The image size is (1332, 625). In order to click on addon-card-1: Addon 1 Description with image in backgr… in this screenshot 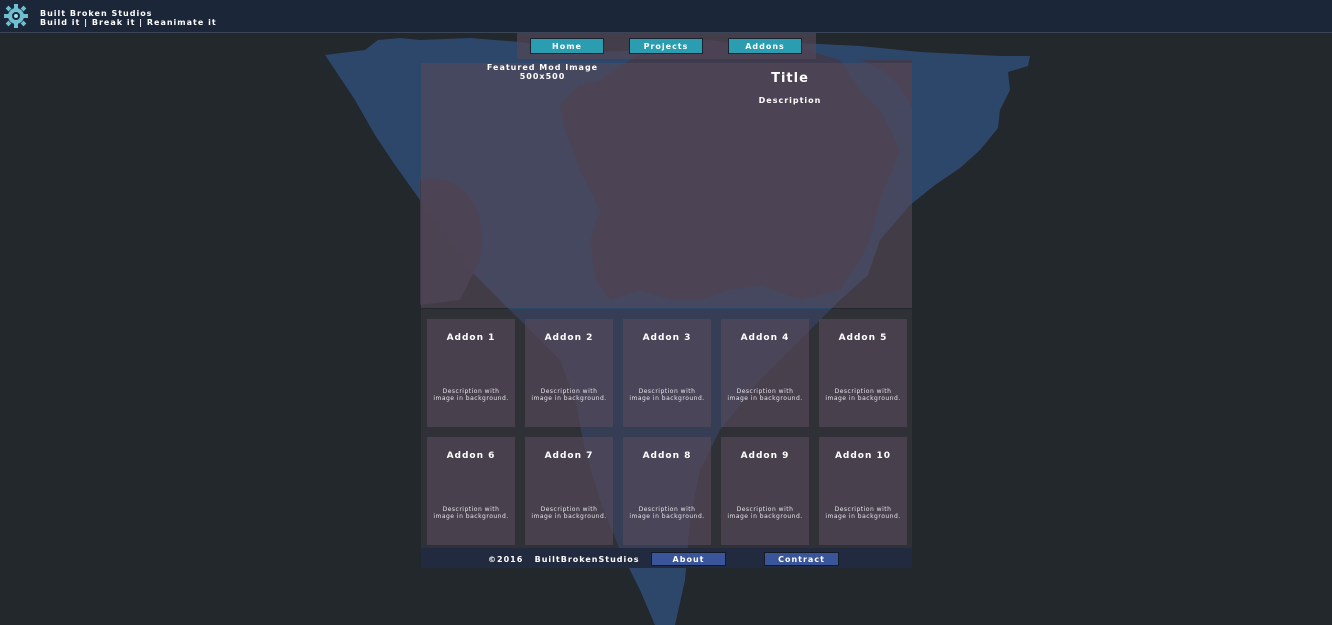, I will do `click(471, 373)`.